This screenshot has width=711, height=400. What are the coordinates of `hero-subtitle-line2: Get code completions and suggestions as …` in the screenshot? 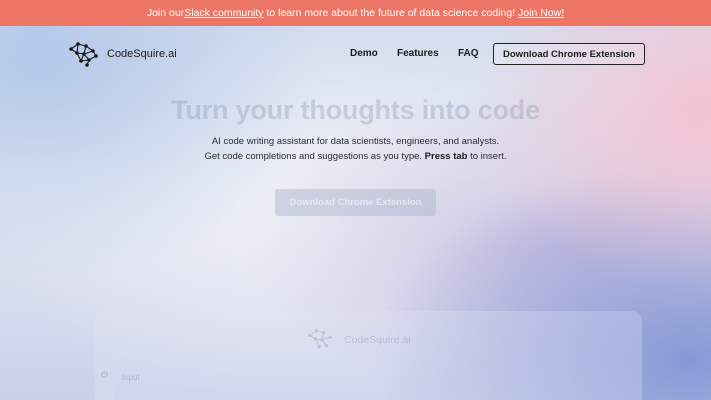 It's located at (355, 156).